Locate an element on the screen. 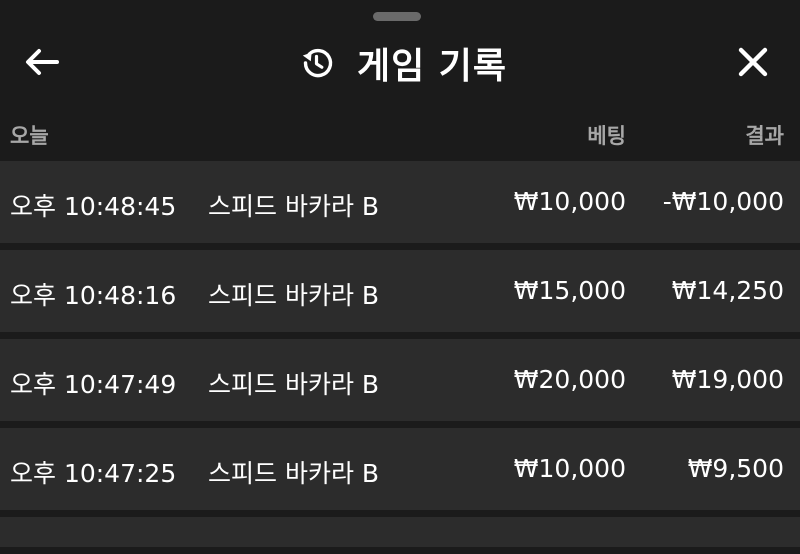 This screenshot has height=554, width=800. row-time: 오후 10:47:49 is located at coordinates (93, 384).